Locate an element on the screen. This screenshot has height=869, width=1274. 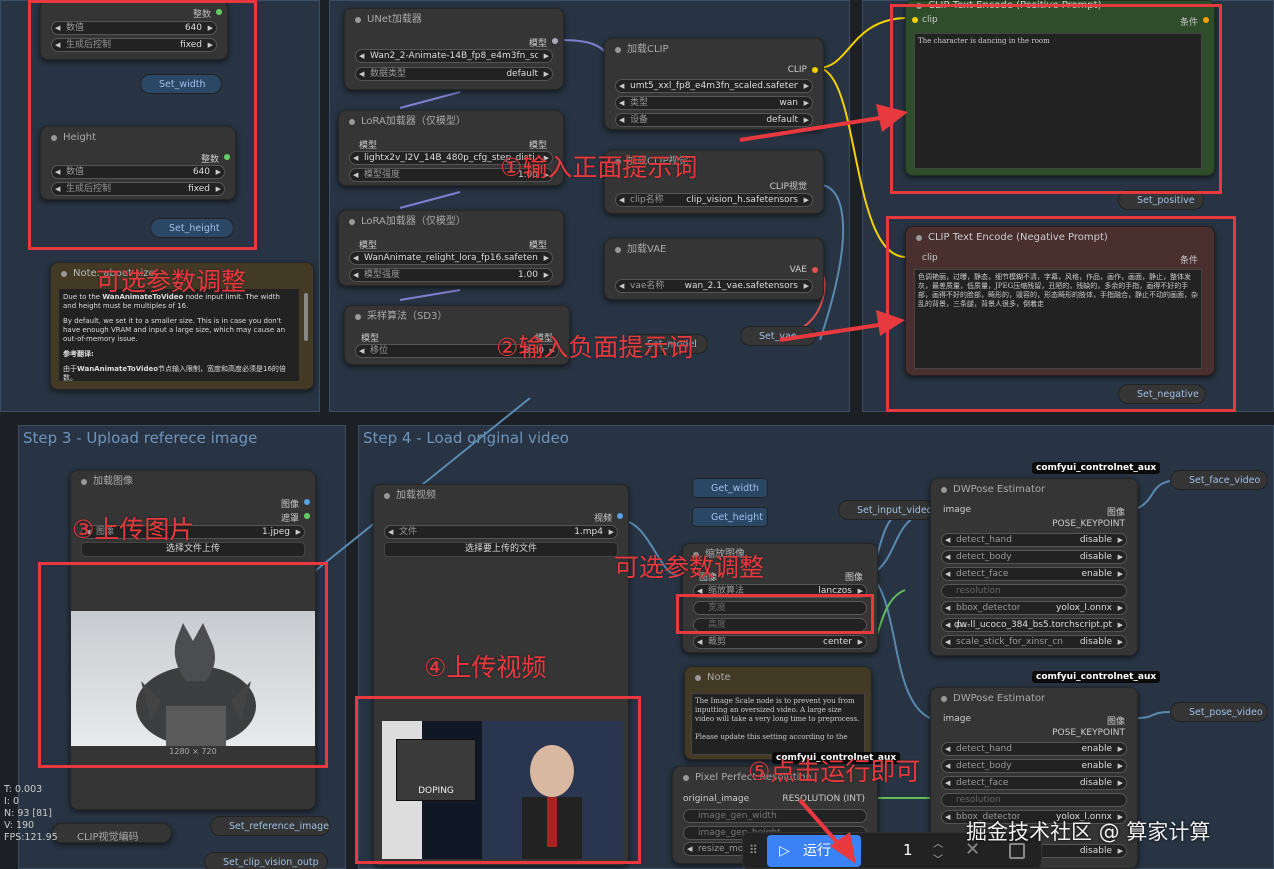
widget-value: wan_2.1_vae.safetensors is located at coordinates (741, 286).